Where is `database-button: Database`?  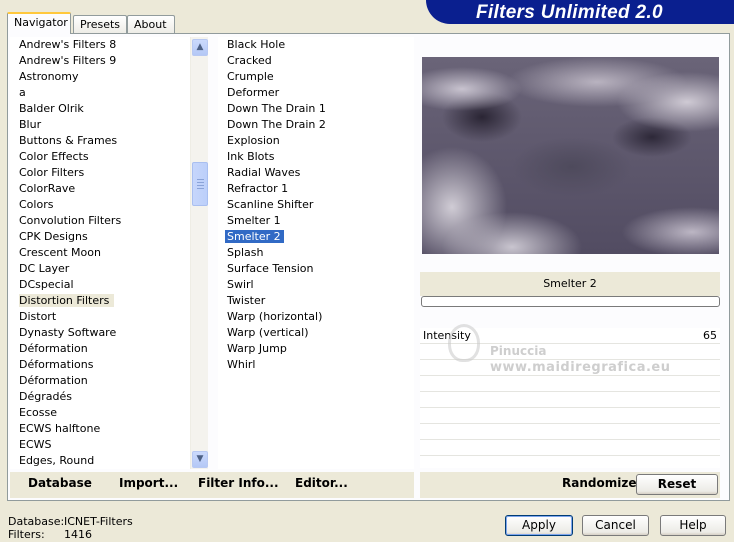
database-button: Database is located at coordinates (60, 483).